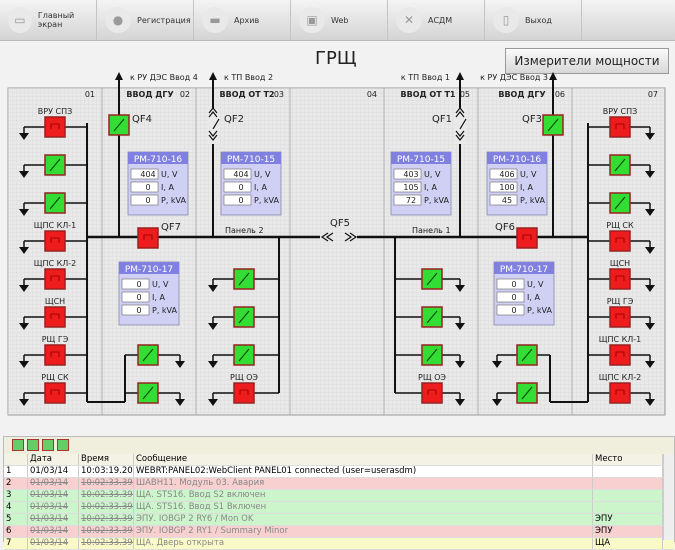  I want to click on log-prev-icon, so click(33, 445).